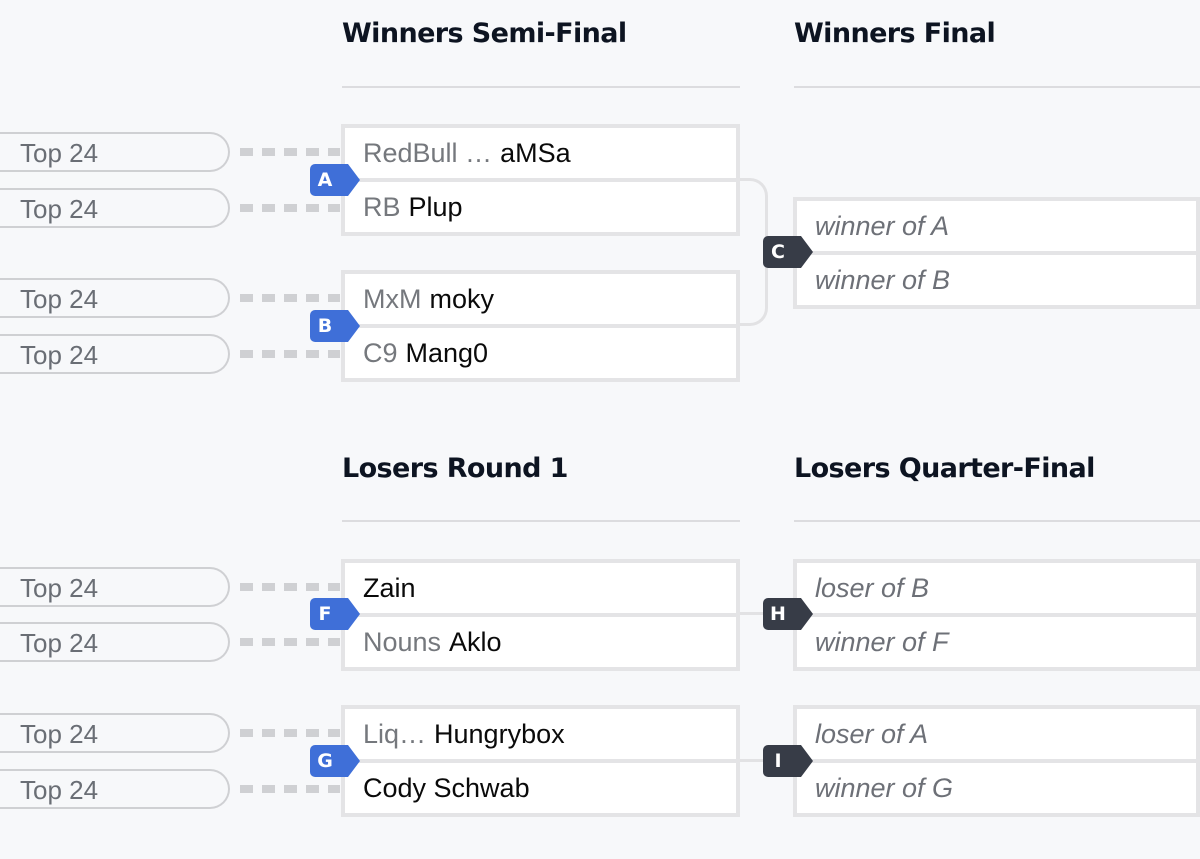 The width and height of the screenshot is (1200, 859). I want to click on match-slot: Liq… Hungrybox, so click(540, 734).